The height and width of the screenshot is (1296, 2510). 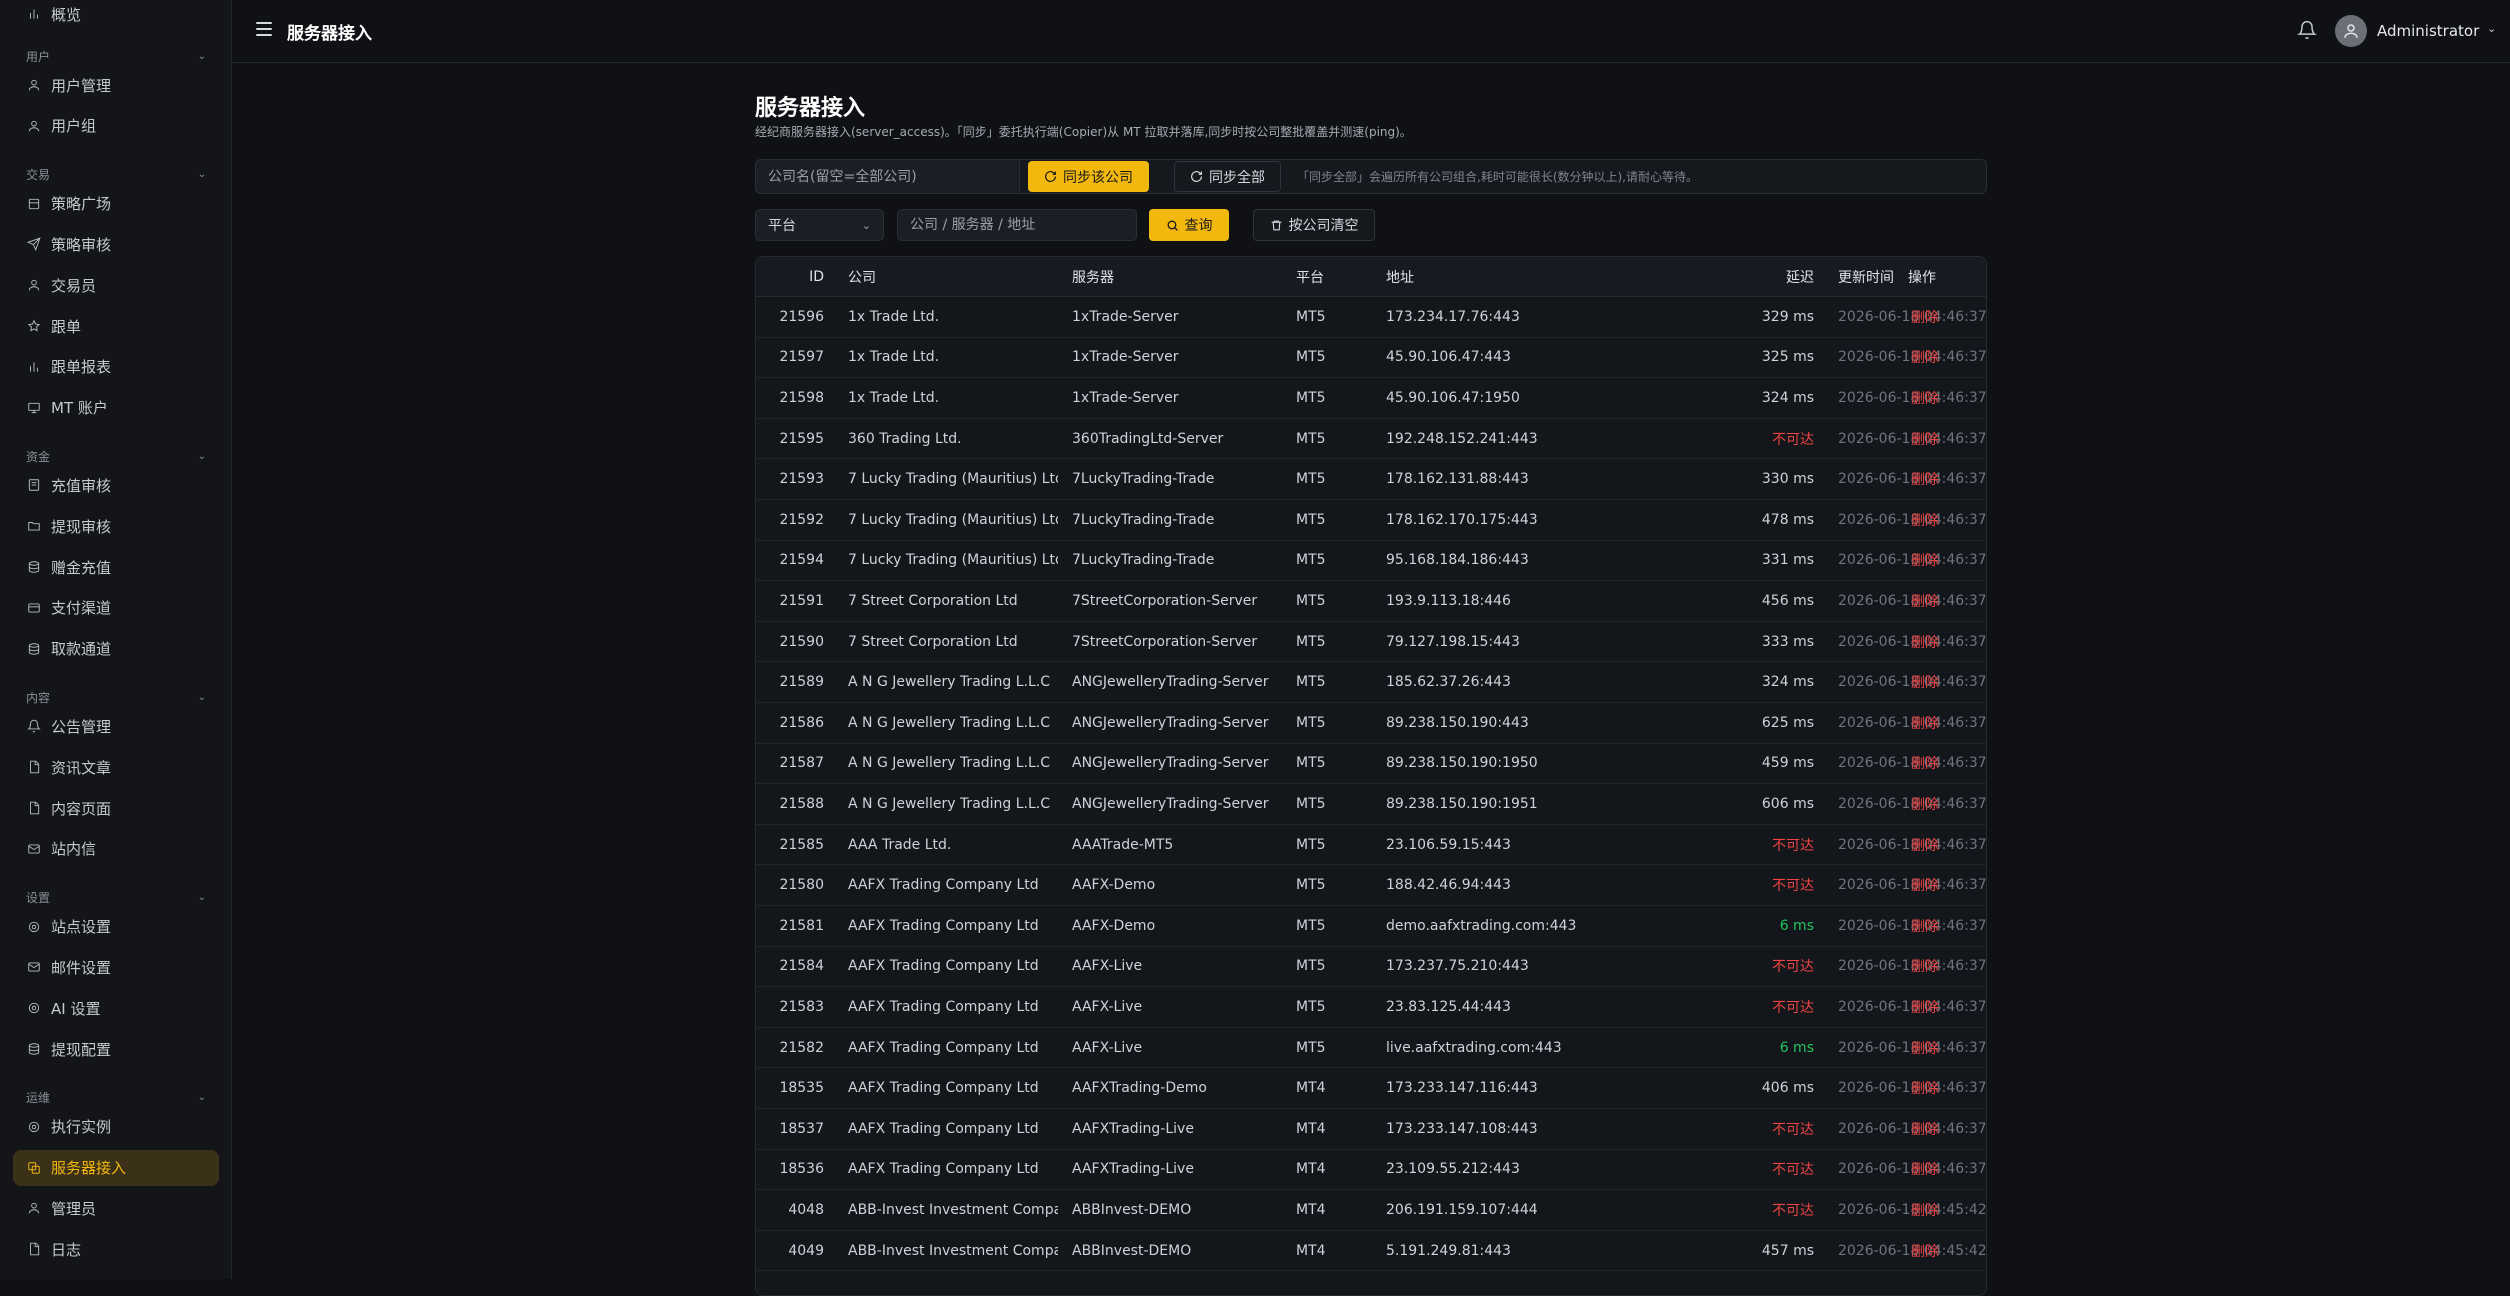 I want to click on chevron-down-icon: ⌄, so click(x=2491, y=28).